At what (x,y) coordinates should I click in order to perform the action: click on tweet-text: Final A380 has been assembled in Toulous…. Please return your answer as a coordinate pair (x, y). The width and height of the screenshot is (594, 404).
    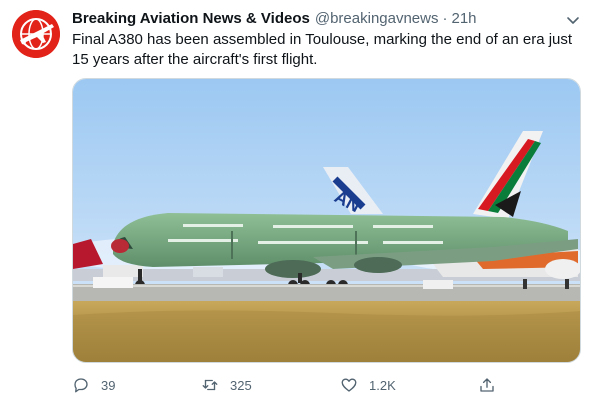
    Looking at the image, I should click on (322, 49).